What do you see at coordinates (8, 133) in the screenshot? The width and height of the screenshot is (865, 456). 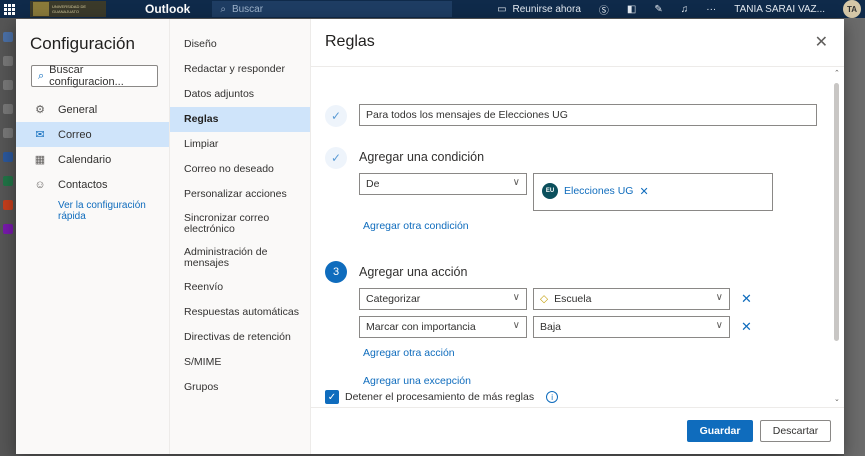 I see `todo-app-icon` at bounding box center [8, 133].